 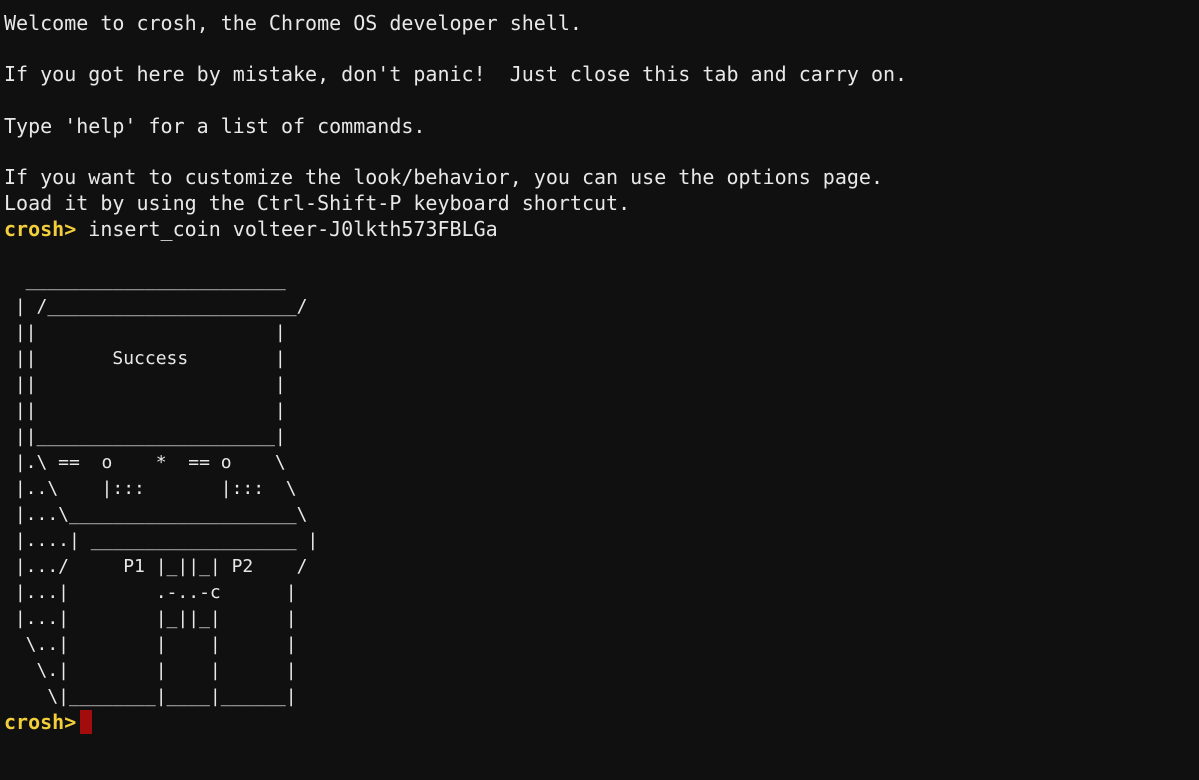 I want to click on art-line: |..\ |::: |::: \, so click(x=150, y=489).